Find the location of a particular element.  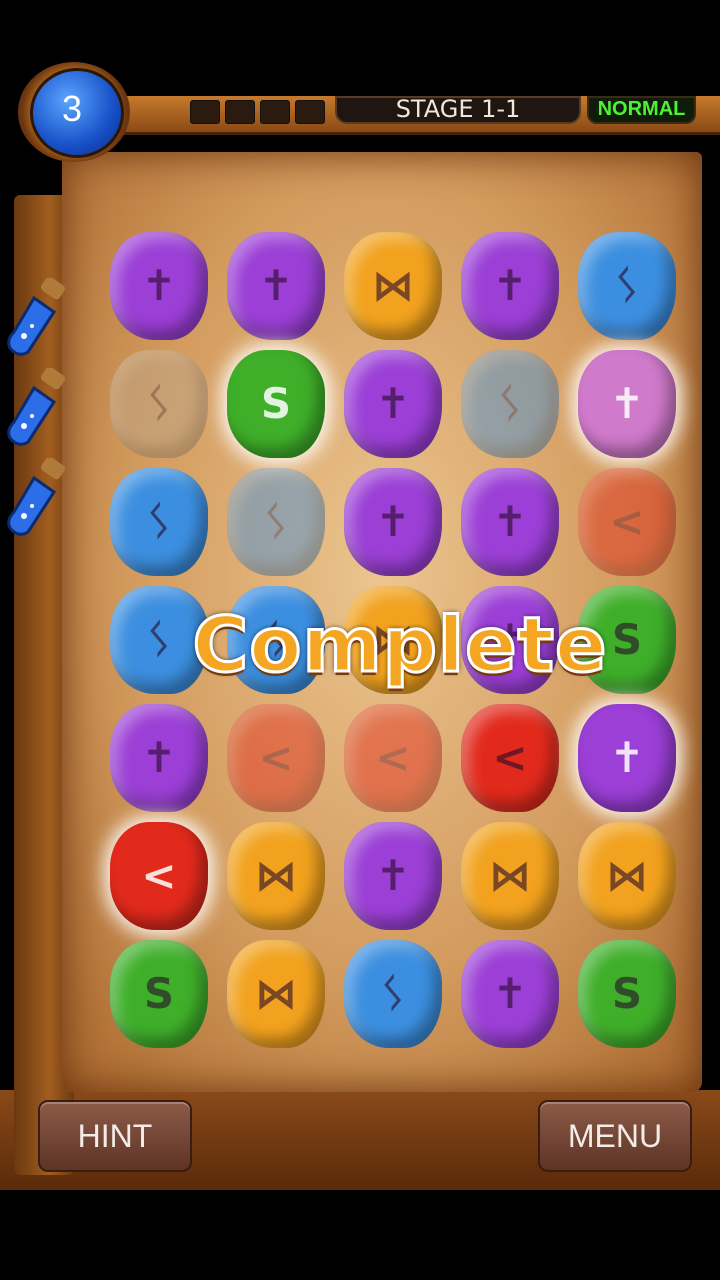

gem-gray: ᛊ is located at coordinates (159, 404).